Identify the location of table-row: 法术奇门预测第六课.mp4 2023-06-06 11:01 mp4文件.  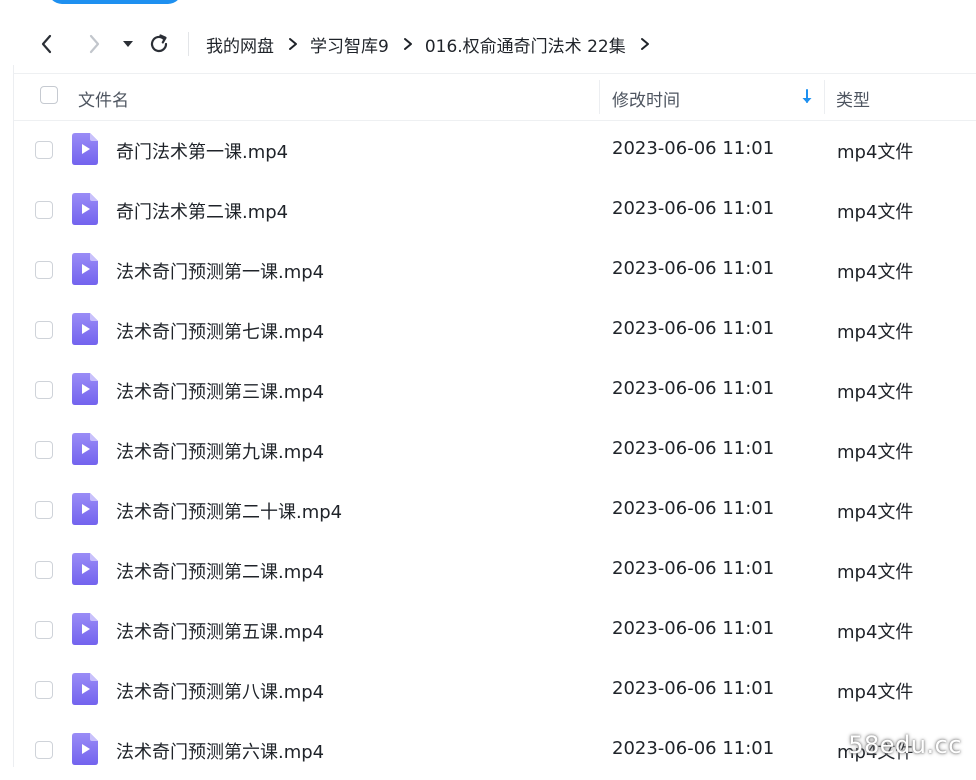
(495, 750).